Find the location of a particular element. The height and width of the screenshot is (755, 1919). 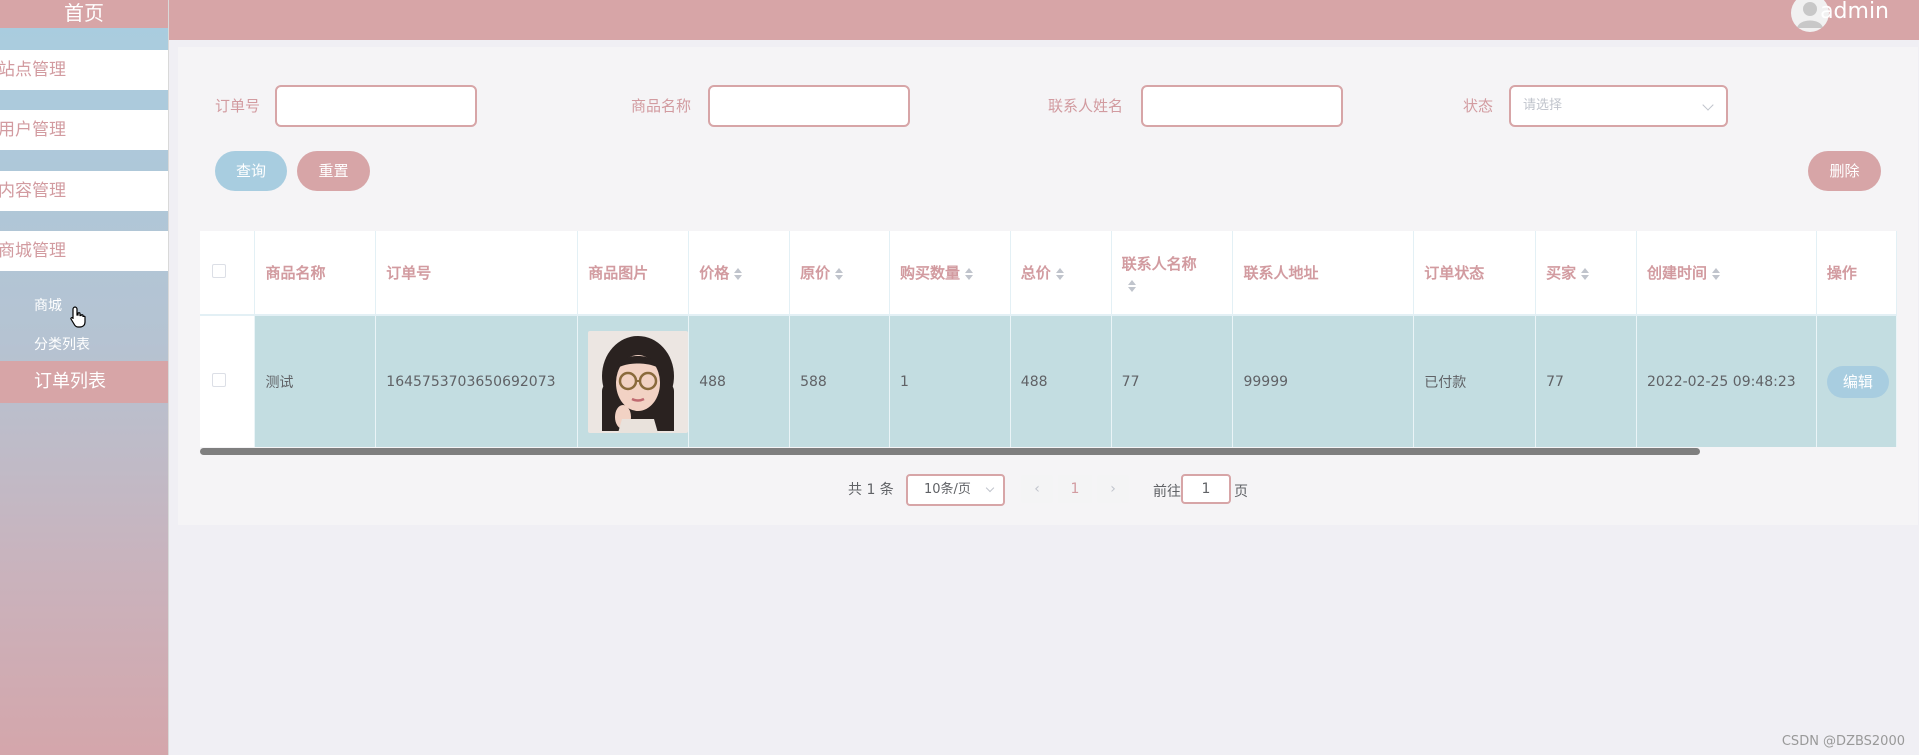

page-size-select: 10条/页 is located at coordinates (955, 490).